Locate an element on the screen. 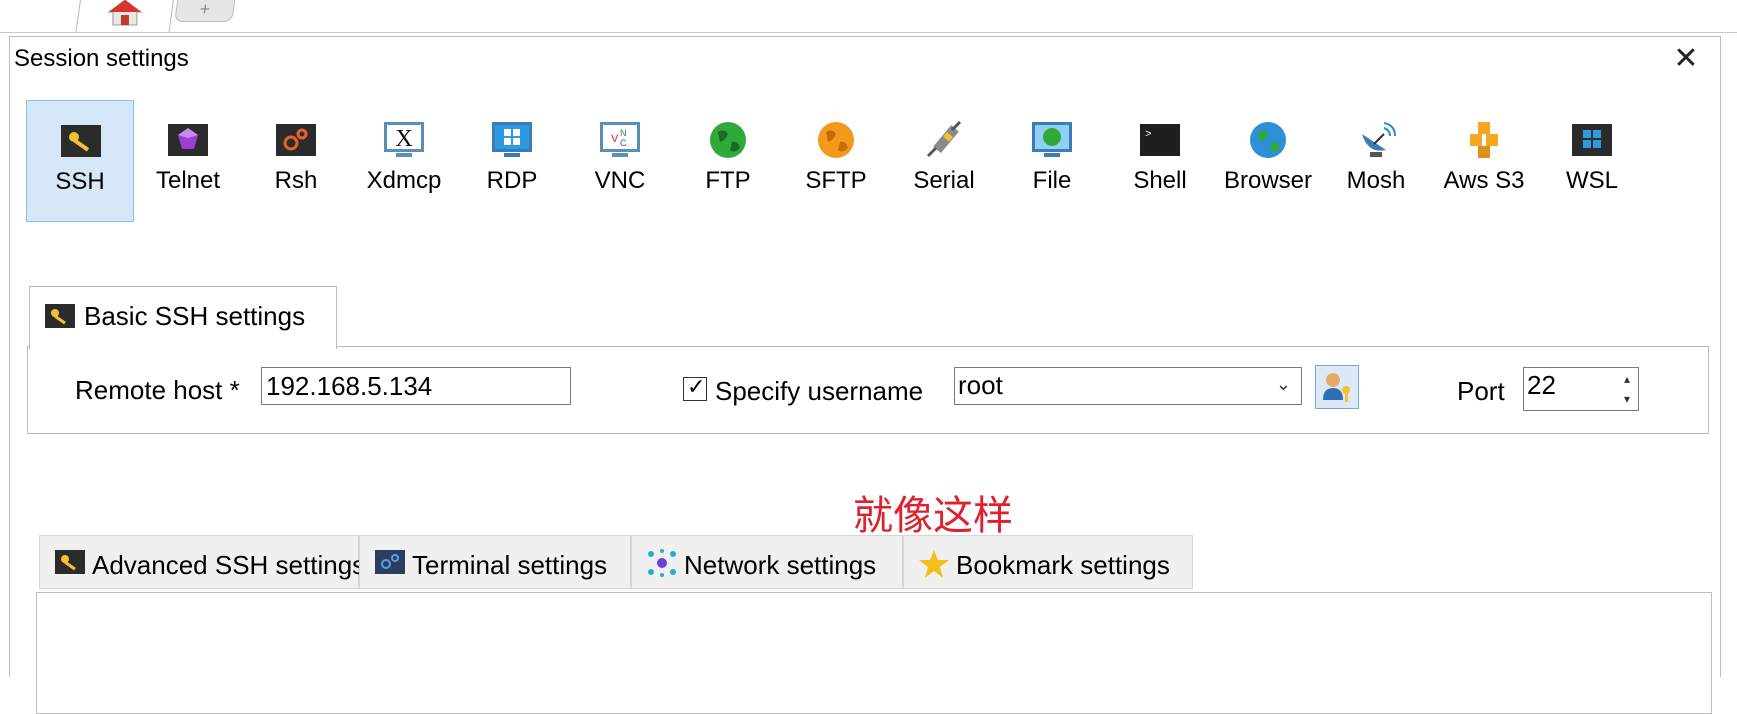 The height and width of the screenshot is (714, 1737). windows-monitor-icon is located at coordinates (512, 140).